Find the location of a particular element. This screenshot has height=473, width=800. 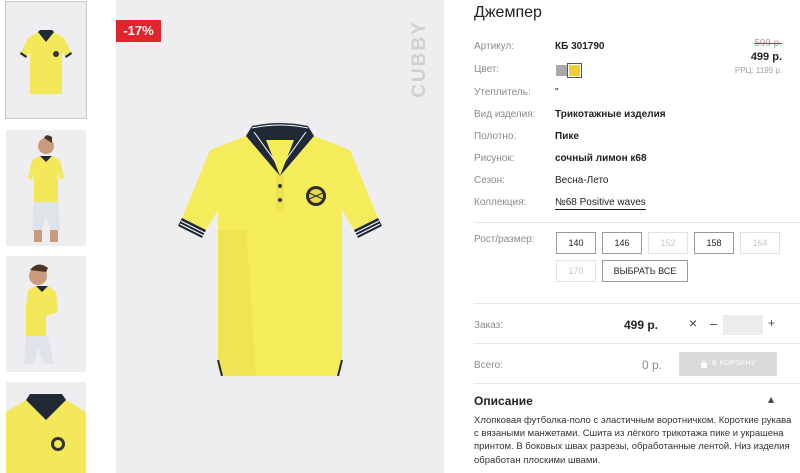

total-price: 0 р. is located at coordinates (652, 365).